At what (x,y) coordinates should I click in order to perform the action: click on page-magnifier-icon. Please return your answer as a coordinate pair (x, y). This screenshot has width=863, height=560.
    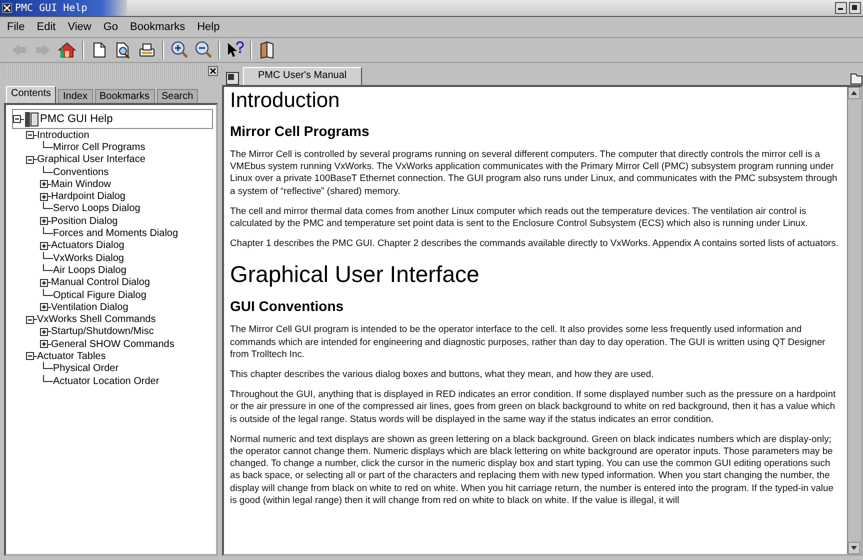
    Looking at the image, I should click on (123, 50).